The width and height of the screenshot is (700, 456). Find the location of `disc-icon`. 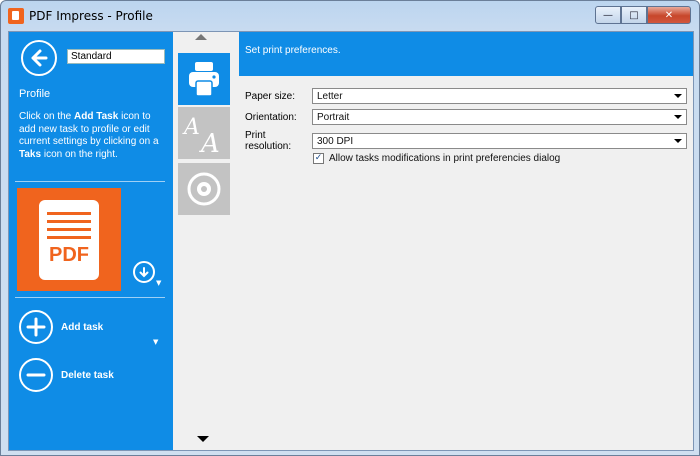

disc-icon is located at coordinates (204, 189).